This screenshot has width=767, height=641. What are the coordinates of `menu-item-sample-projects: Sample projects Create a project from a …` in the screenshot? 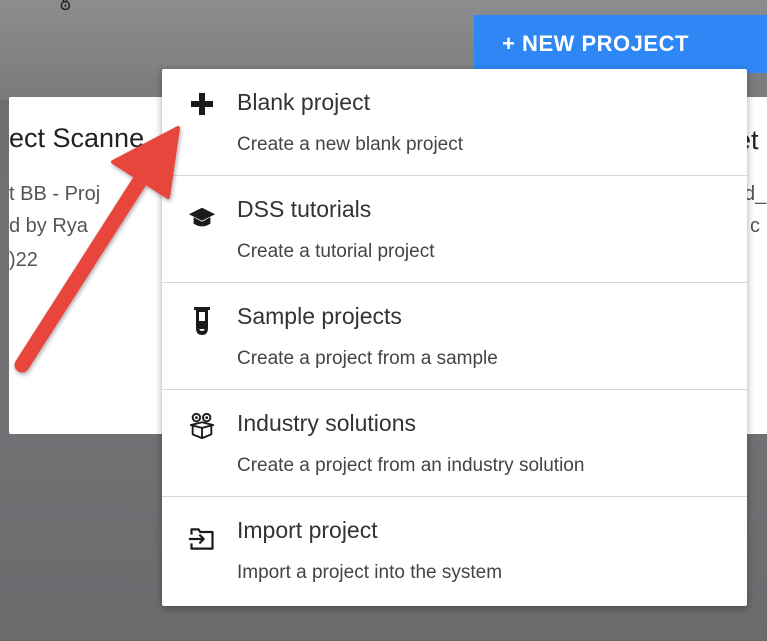 It's located at (454, 336).